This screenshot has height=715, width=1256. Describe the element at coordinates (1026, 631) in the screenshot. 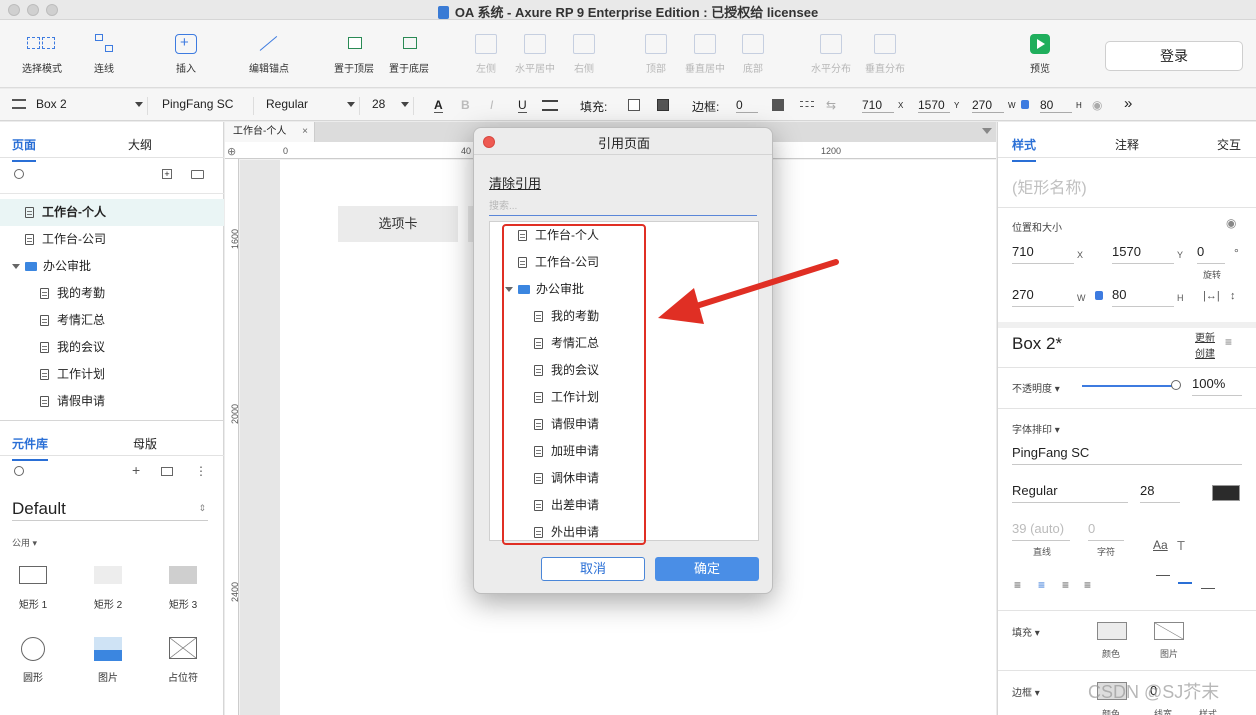

I see `fill-header: 填充 ▾` at that location.